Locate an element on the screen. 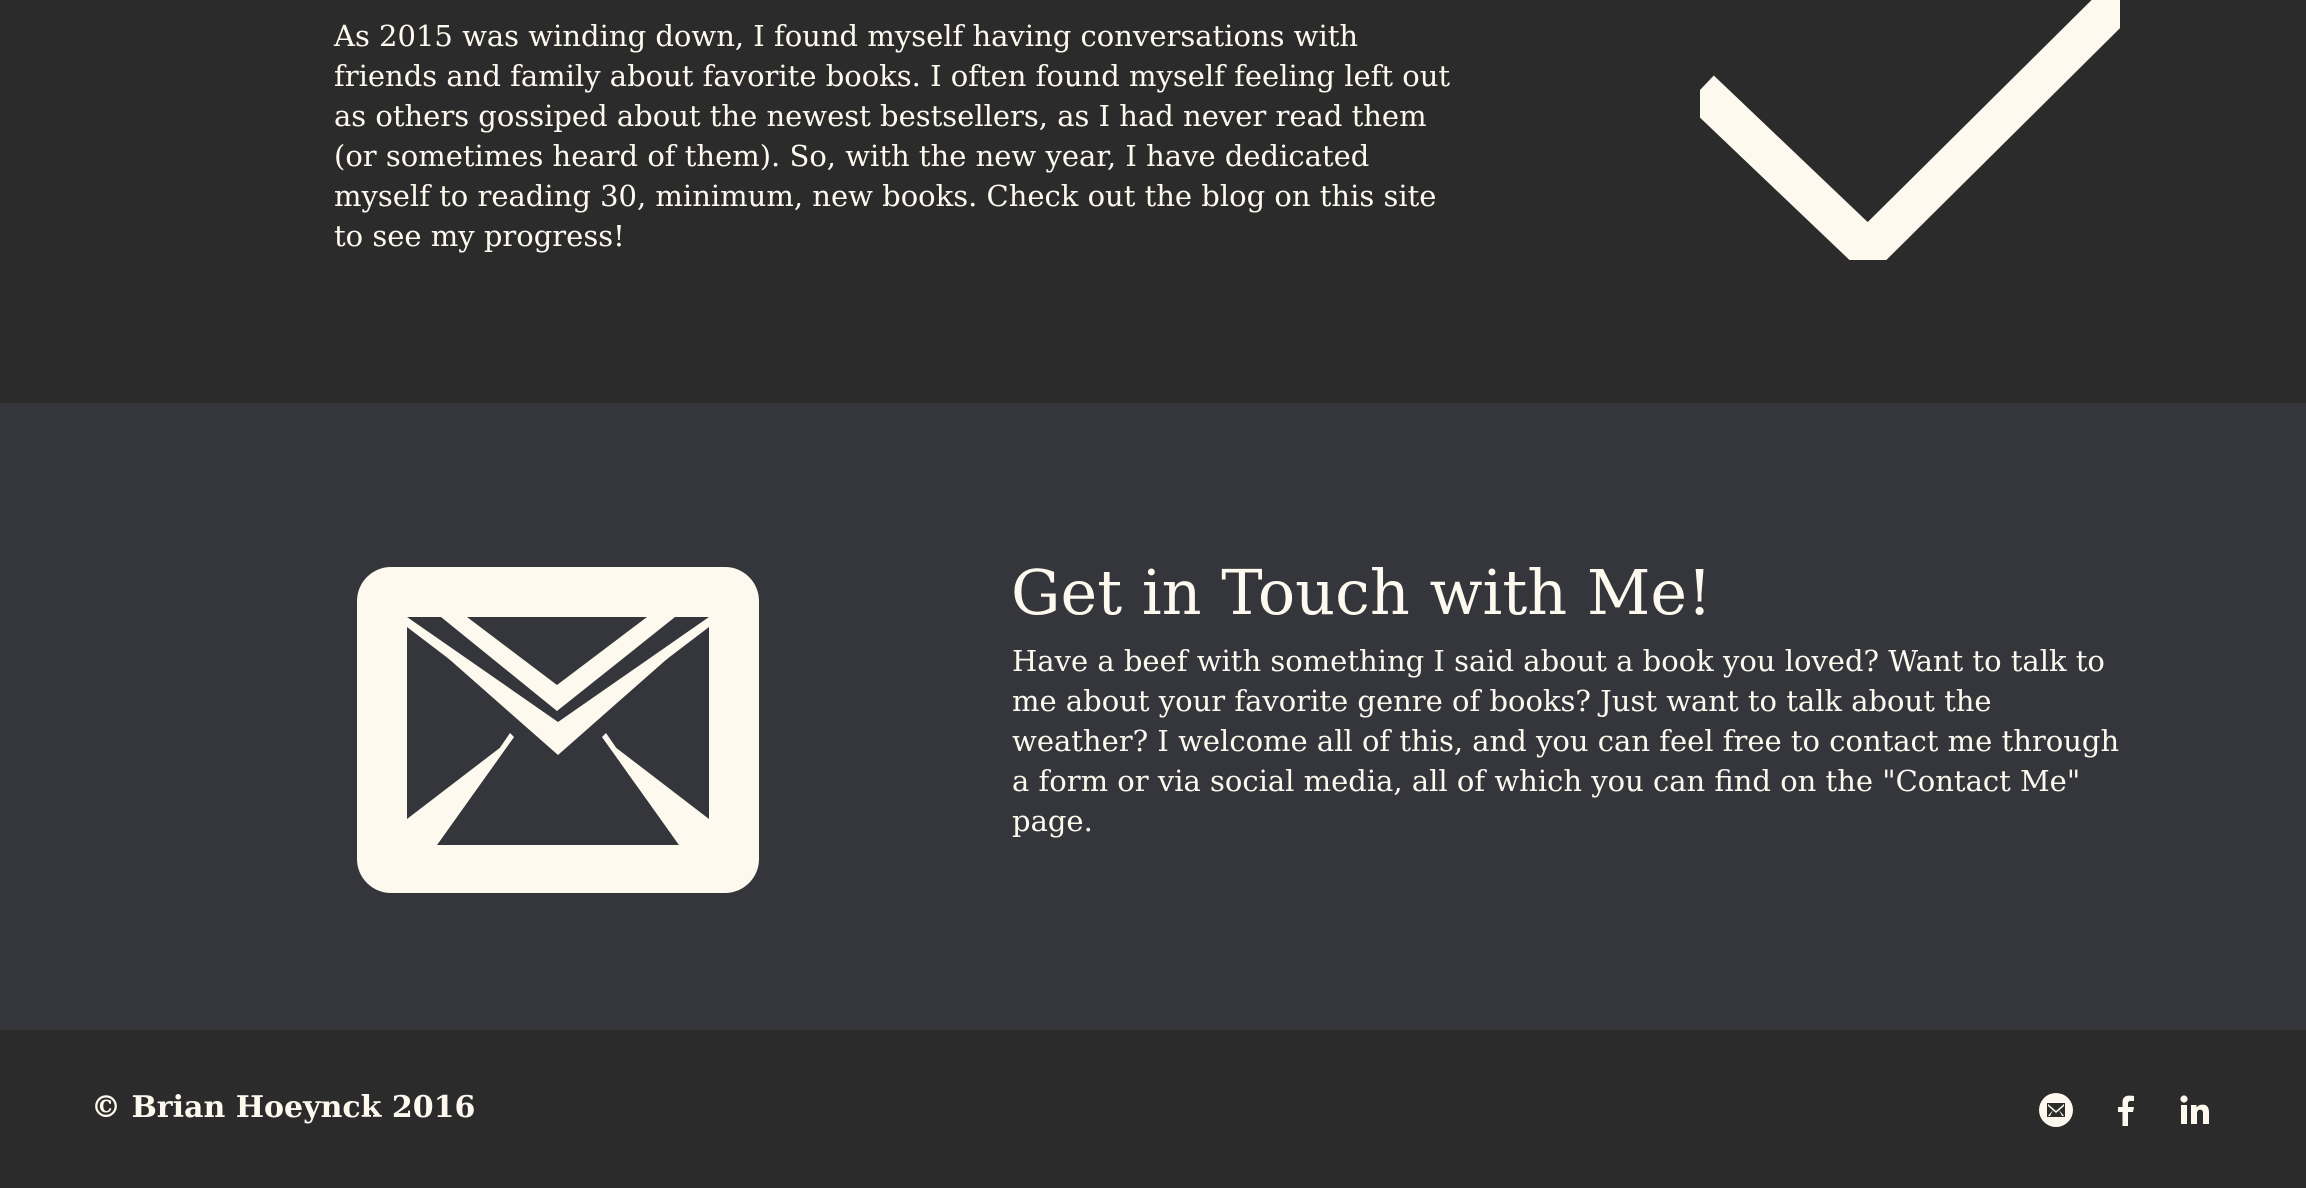  facebook-icon is located at coordinates (2126, 1110).